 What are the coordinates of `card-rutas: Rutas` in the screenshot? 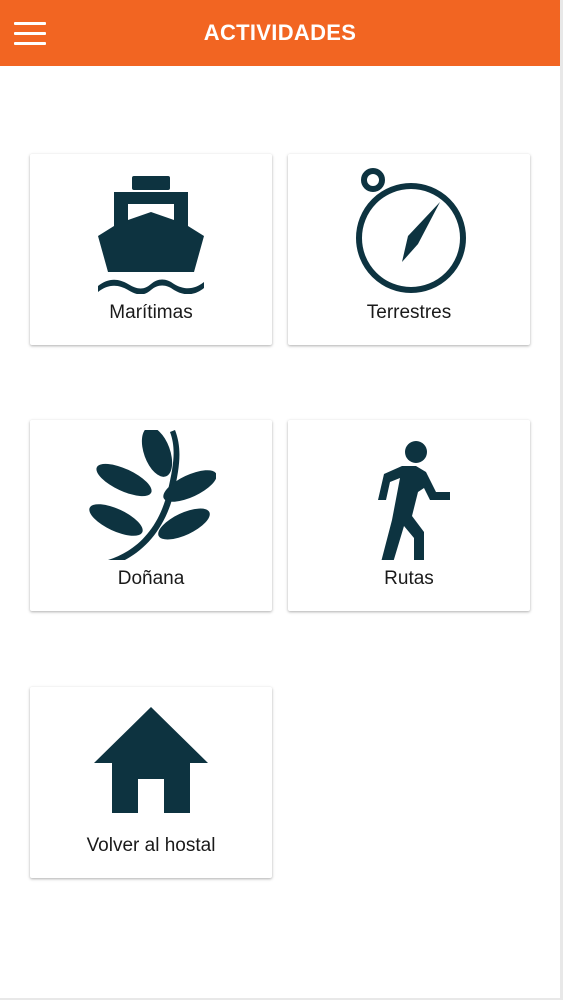 It's located at (409, 515).